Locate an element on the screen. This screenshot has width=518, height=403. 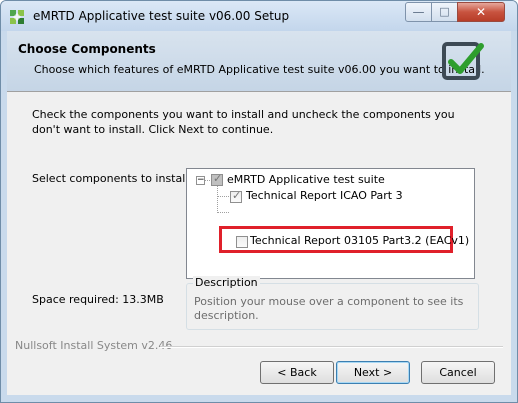
tree-item-tr03105: Technical Report 03105 Part3.2 (EACv1) is located at coordinates (359, 240).